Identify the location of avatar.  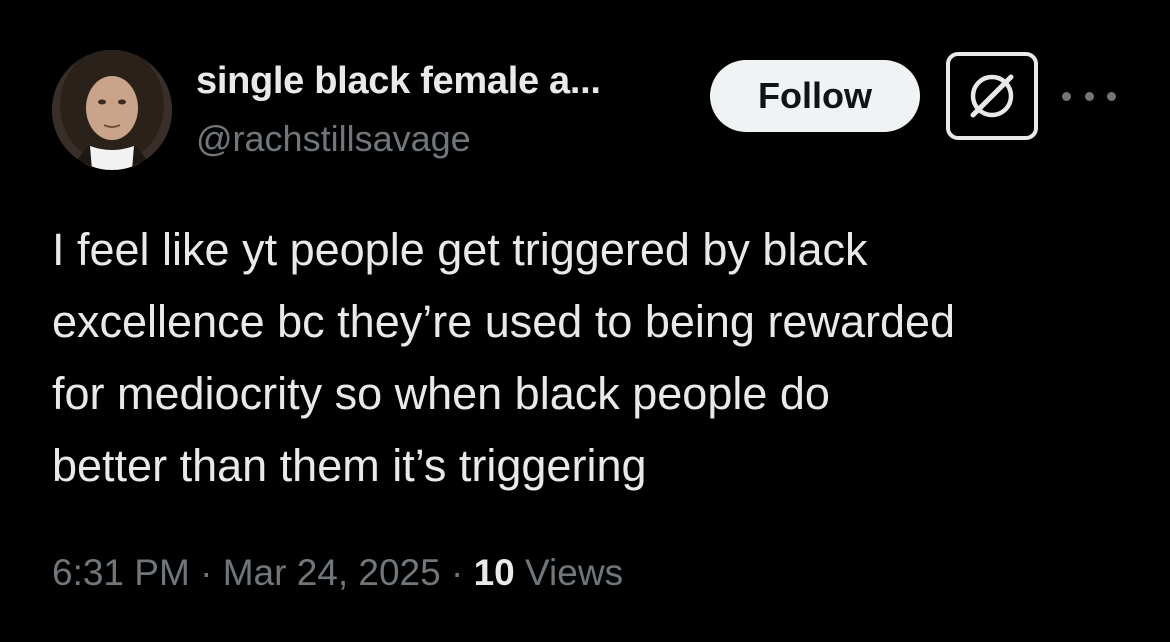
(112, 110).